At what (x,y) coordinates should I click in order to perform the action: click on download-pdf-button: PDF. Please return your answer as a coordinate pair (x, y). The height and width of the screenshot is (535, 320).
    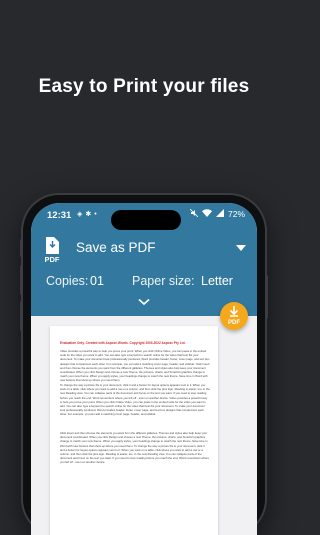
    Looking at the image, I should click on (234, 316).